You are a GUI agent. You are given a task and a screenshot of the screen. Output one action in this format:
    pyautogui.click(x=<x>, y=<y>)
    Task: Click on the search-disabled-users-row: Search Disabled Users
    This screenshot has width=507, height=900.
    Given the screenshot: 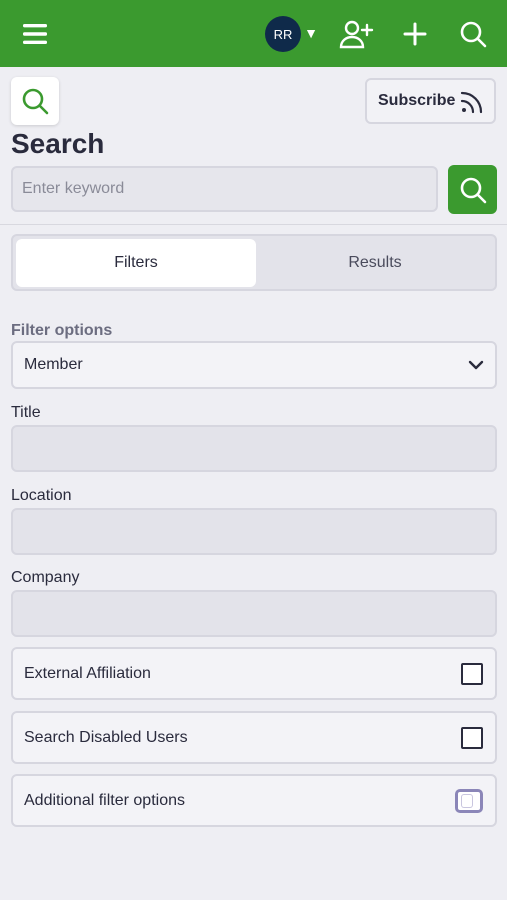 What is the action you would take?
    pyautogui.click(x=254, y=737)
    